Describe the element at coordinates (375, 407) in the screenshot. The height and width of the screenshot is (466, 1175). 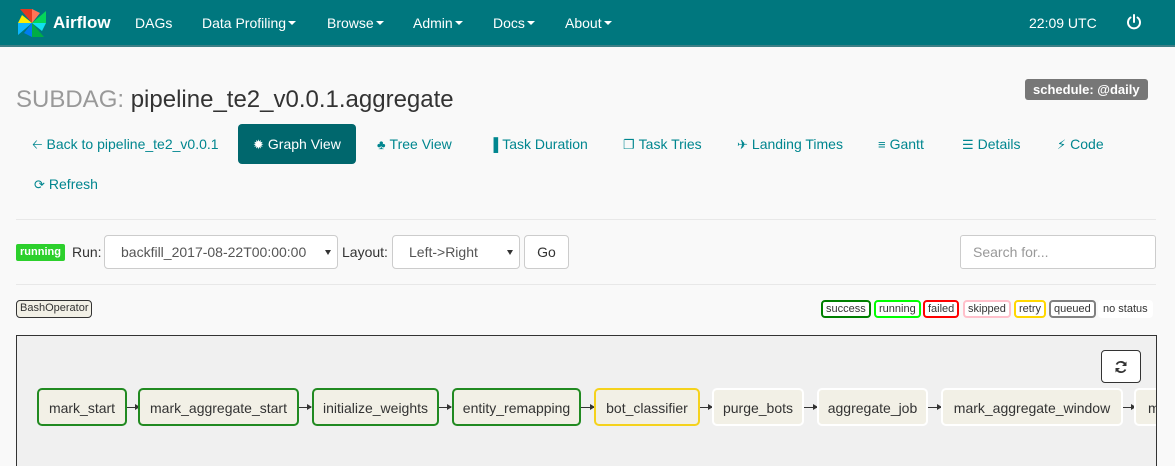
I see `task-node: initialize_weights` at that location.